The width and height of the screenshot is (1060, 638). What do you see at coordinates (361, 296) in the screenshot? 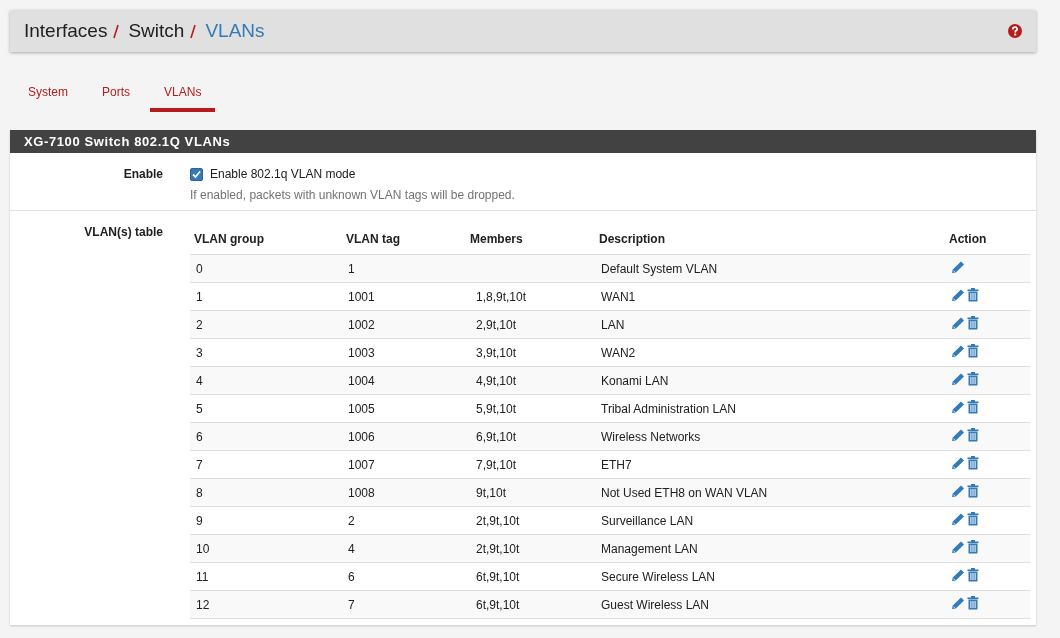
I see `table-cell: 1001` at bounding box center [361, 296].